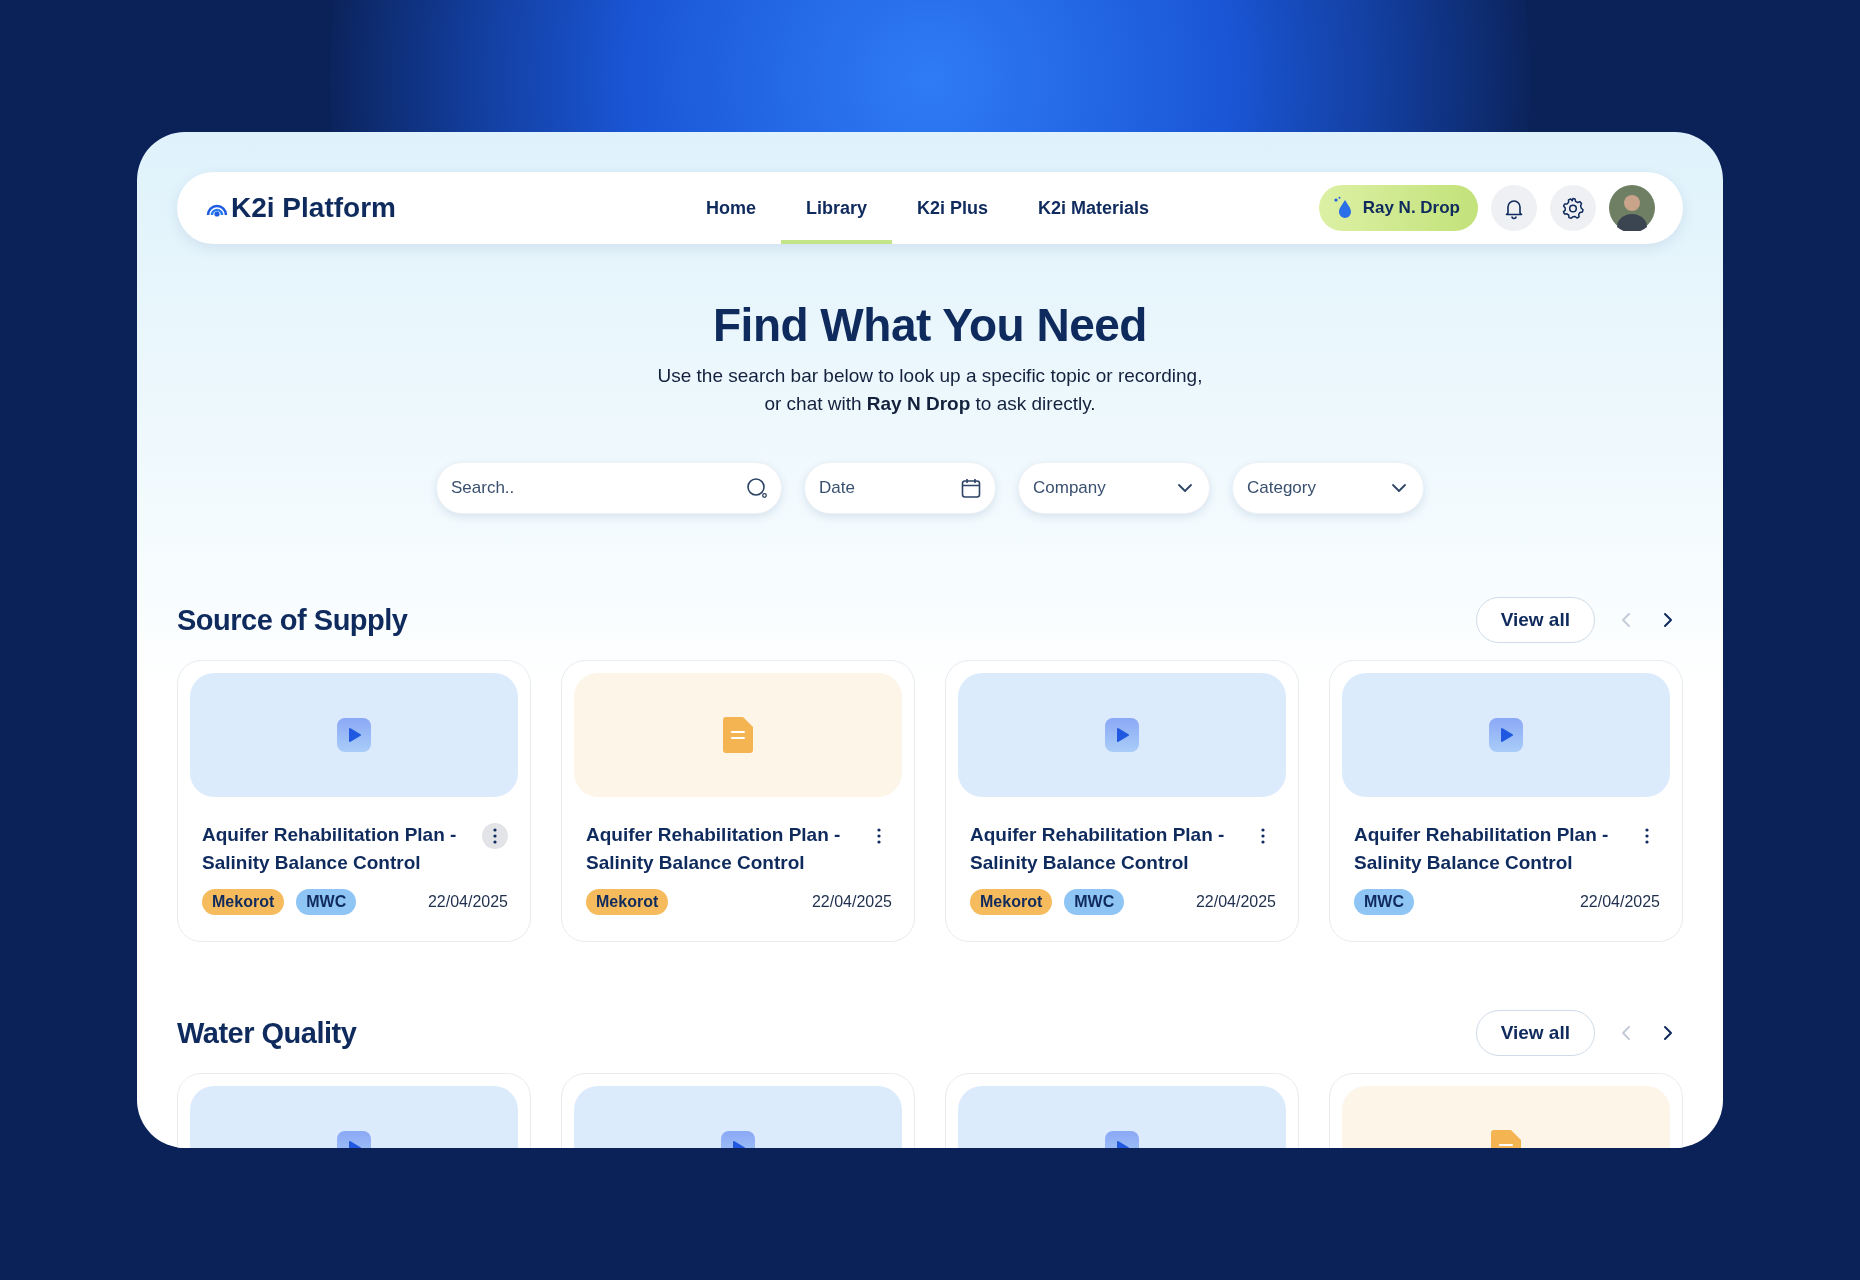 The width and height of the screenshot is (1860, 1280). Describe the element at coordinates (609, 488) in the screenshot. I see `search-field: Search..` at that location.